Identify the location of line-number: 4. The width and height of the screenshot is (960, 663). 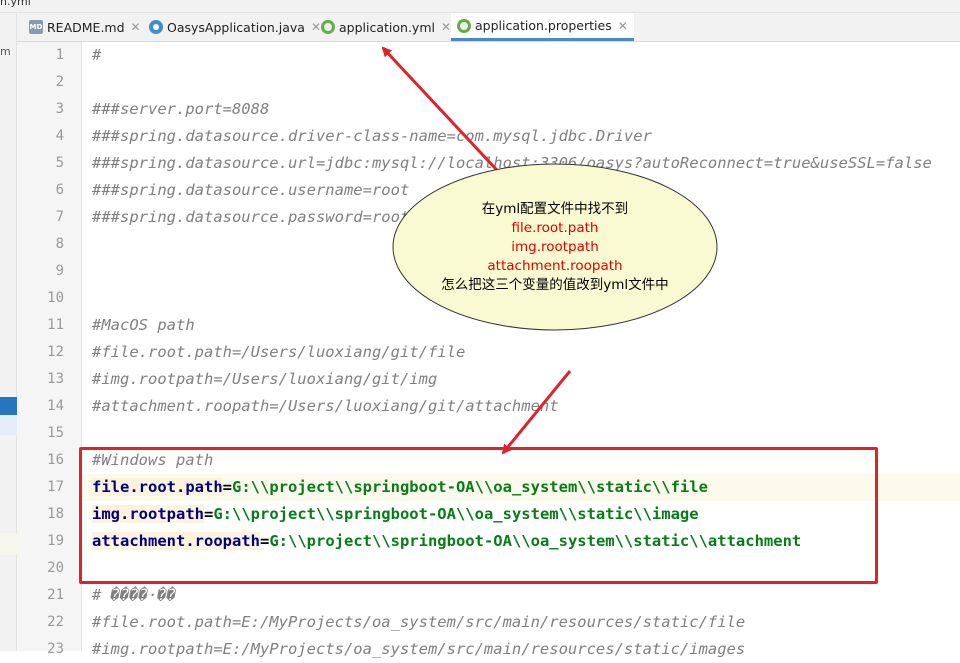
(59, 136).